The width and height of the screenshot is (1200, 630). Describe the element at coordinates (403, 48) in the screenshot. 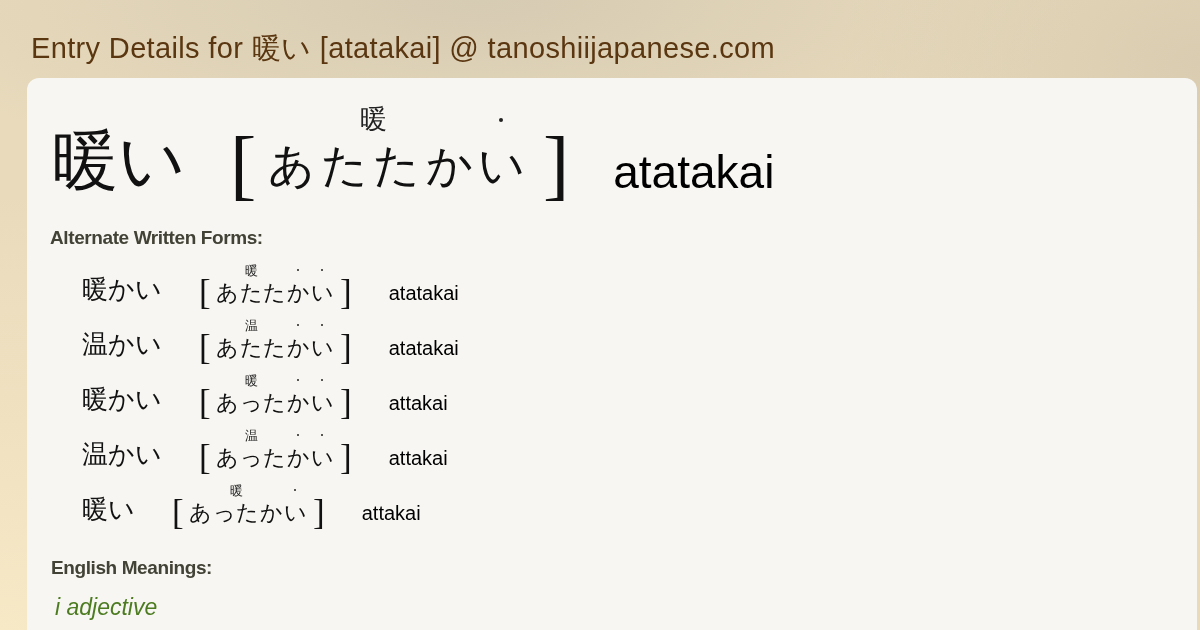

I see `page-title: Entry Details for 暖い [atatakai] @ tanoshiijapanese.com` at that location.